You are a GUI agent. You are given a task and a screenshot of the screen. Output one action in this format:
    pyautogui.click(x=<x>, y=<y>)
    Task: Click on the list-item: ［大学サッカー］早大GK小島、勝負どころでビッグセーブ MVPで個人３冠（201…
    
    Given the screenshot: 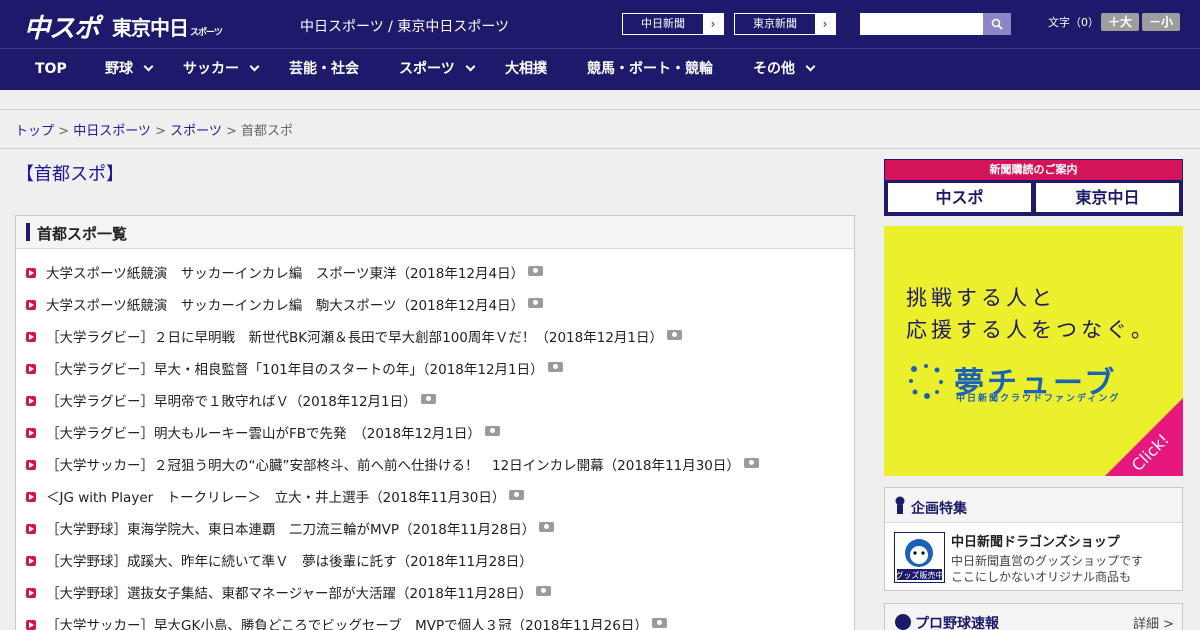 What is the action you would take?
    pyautogui.click(x=346, y=622)
    